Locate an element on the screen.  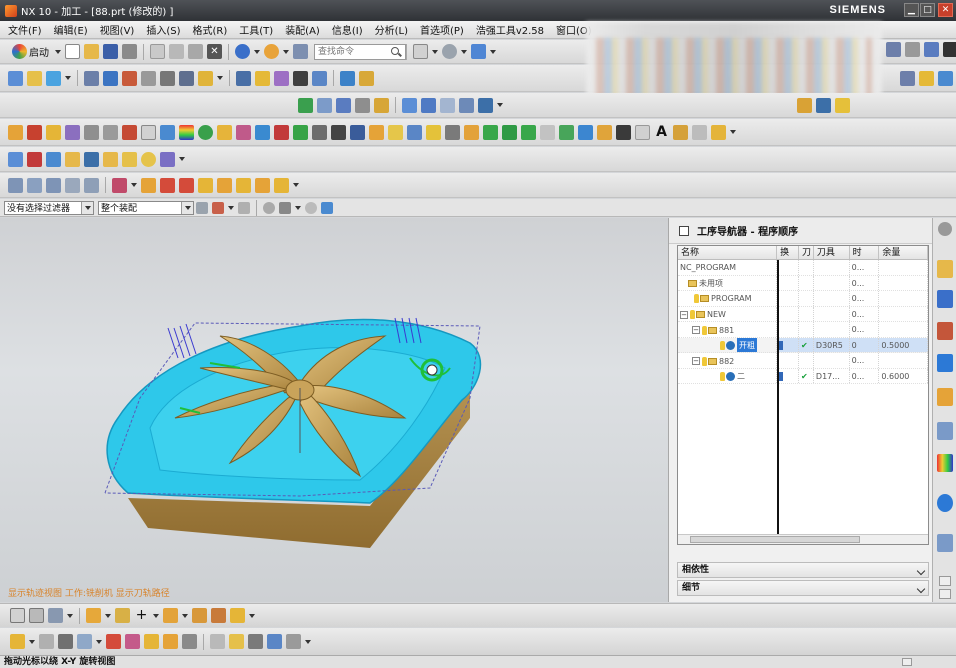
sheet-icon is located at coordinates (585, 132).